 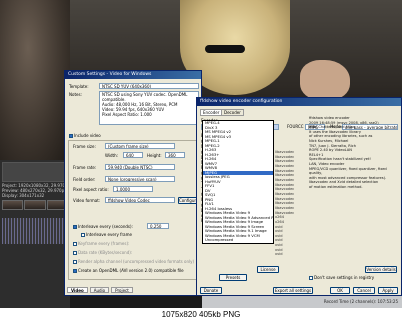 I want to click on tab-encoder: Encoder, so click(x=211, y=112).